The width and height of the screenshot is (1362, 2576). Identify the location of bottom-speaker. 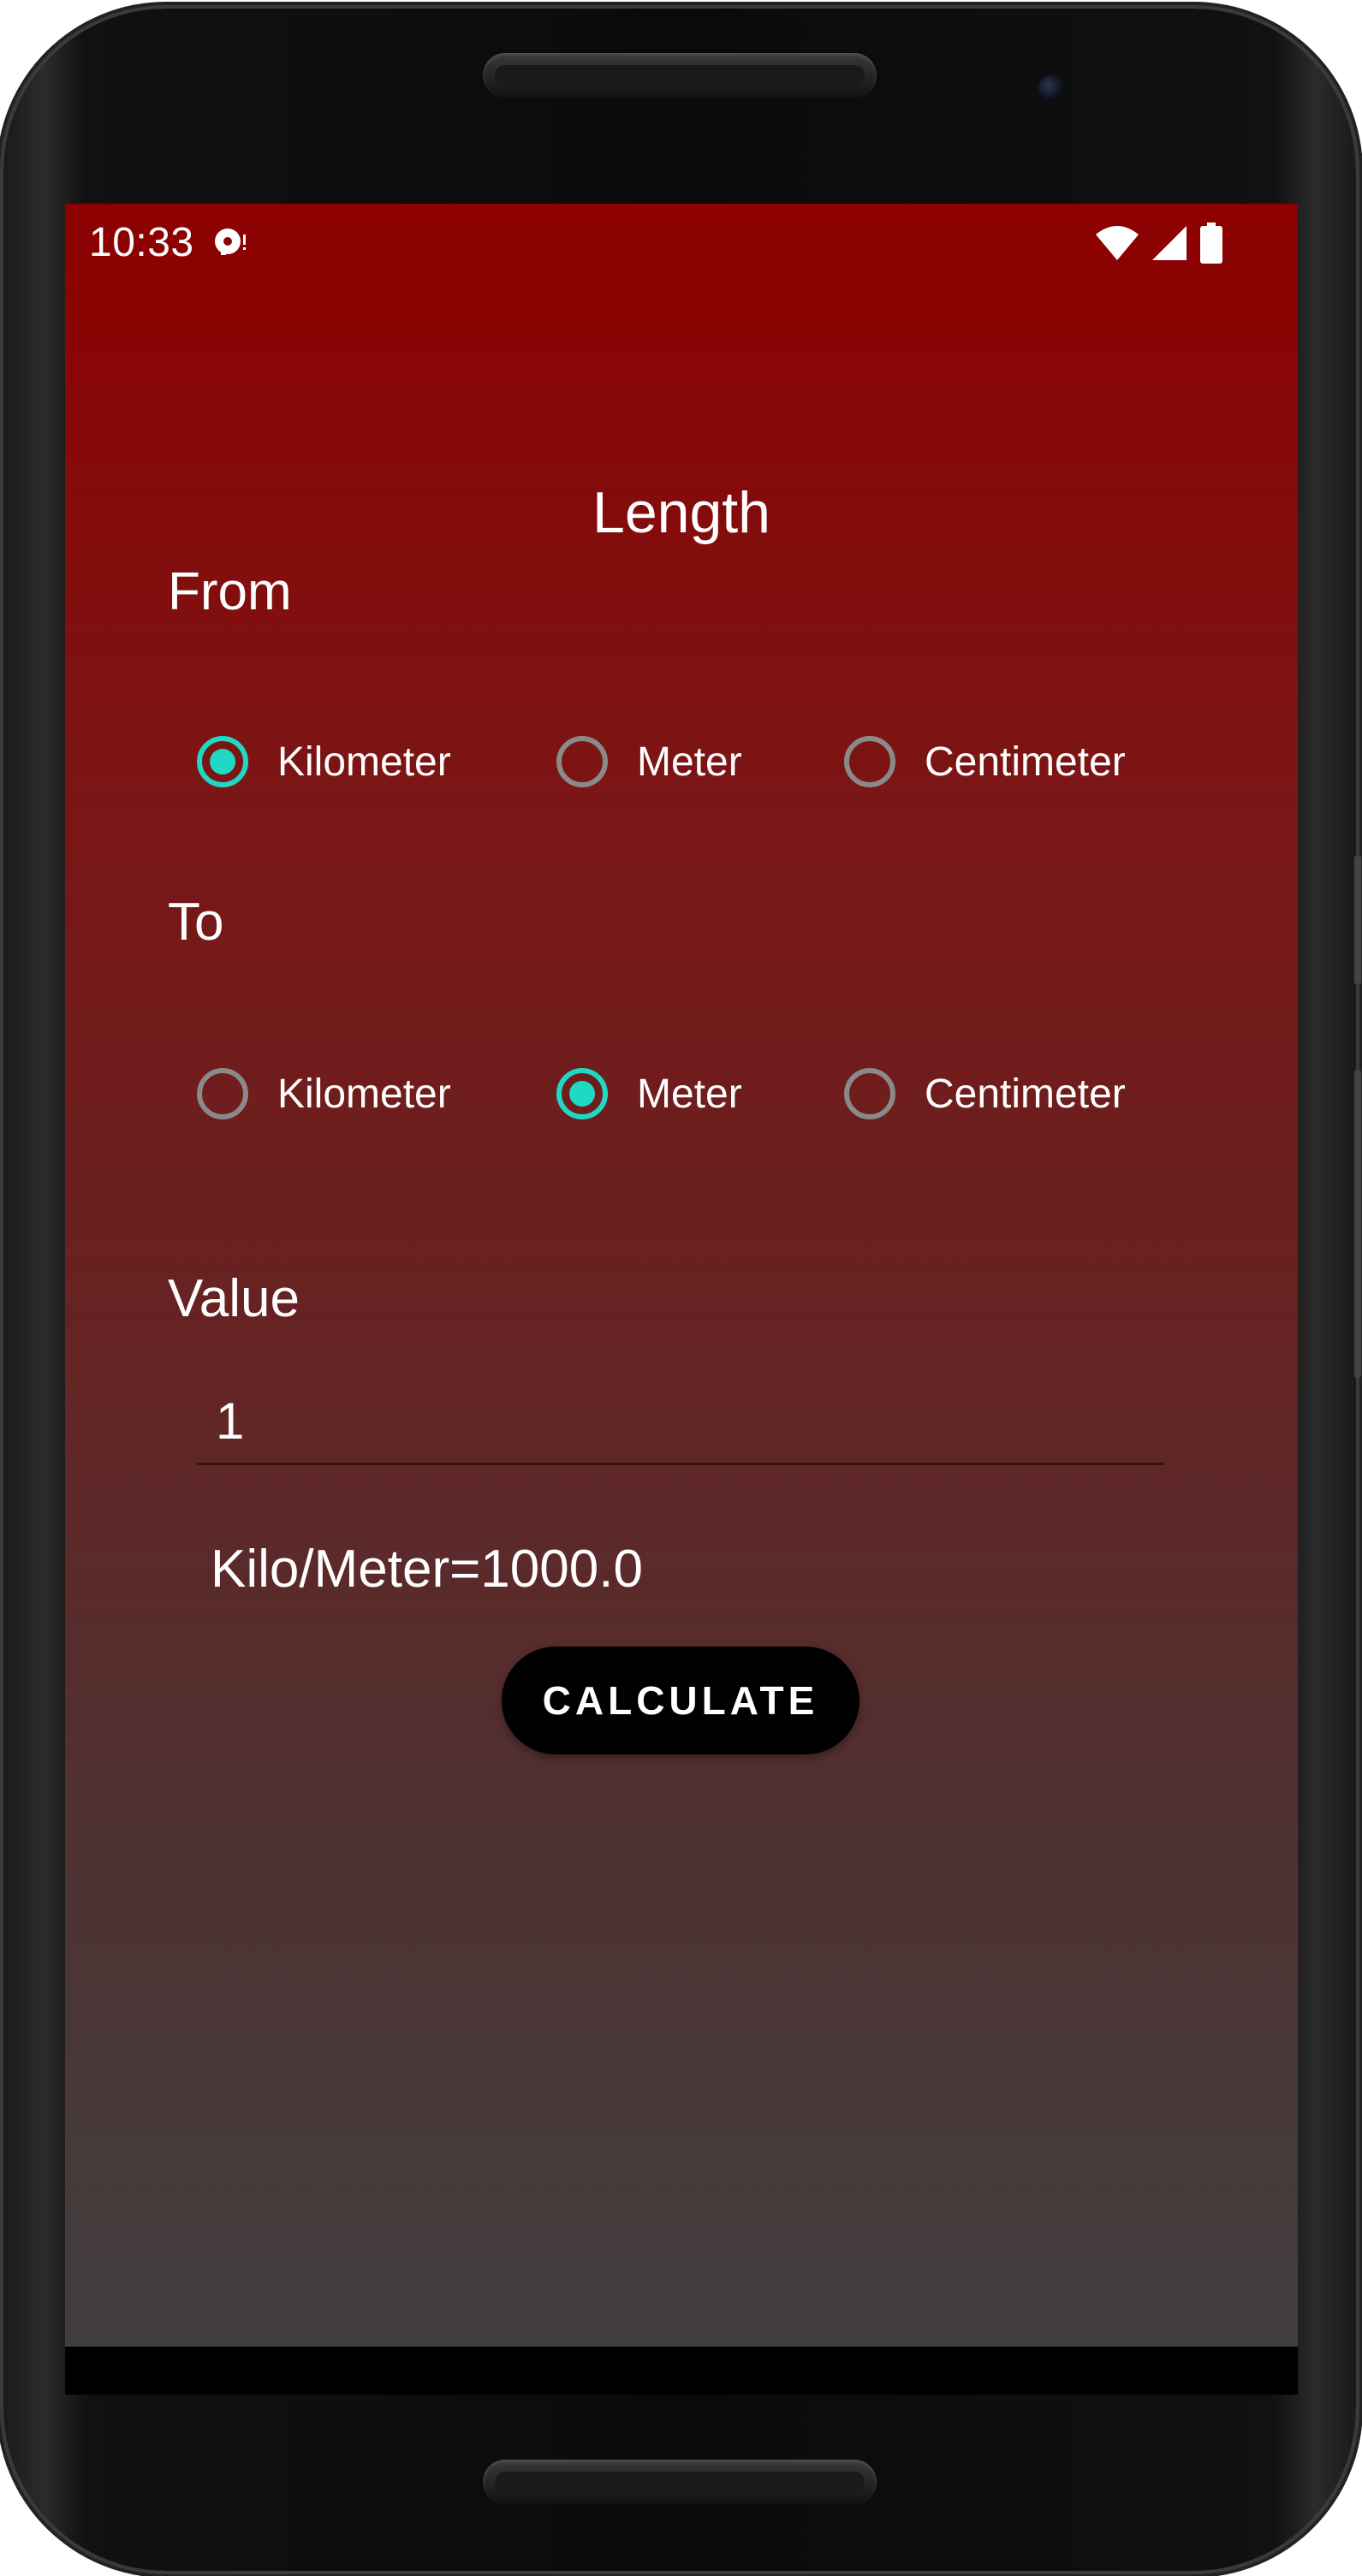
(680, 2482).